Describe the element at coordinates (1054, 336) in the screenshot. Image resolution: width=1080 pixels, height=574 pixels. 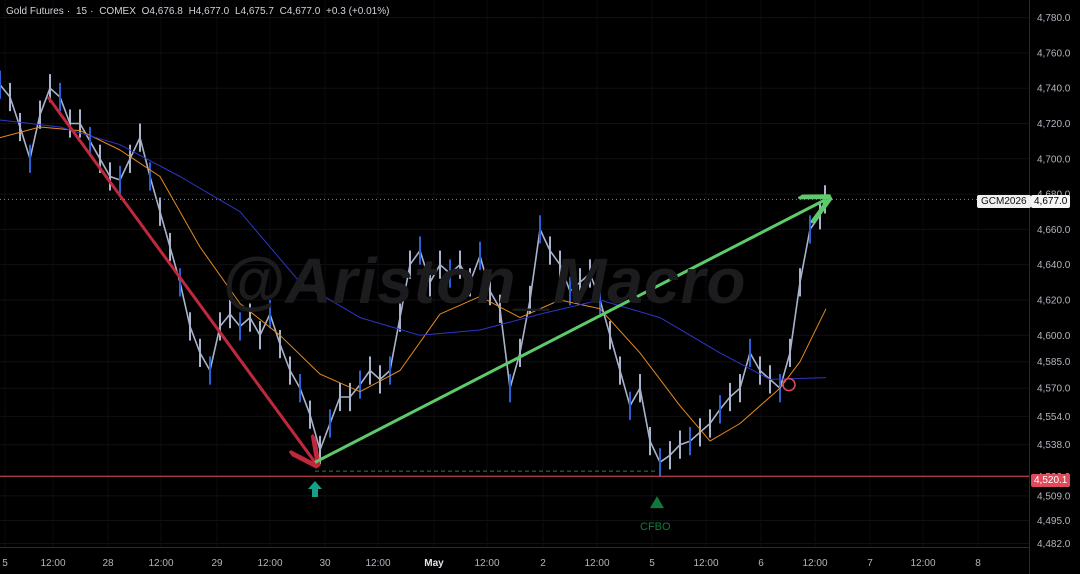
I see `y-tick-label: 4,600.0` at that location.